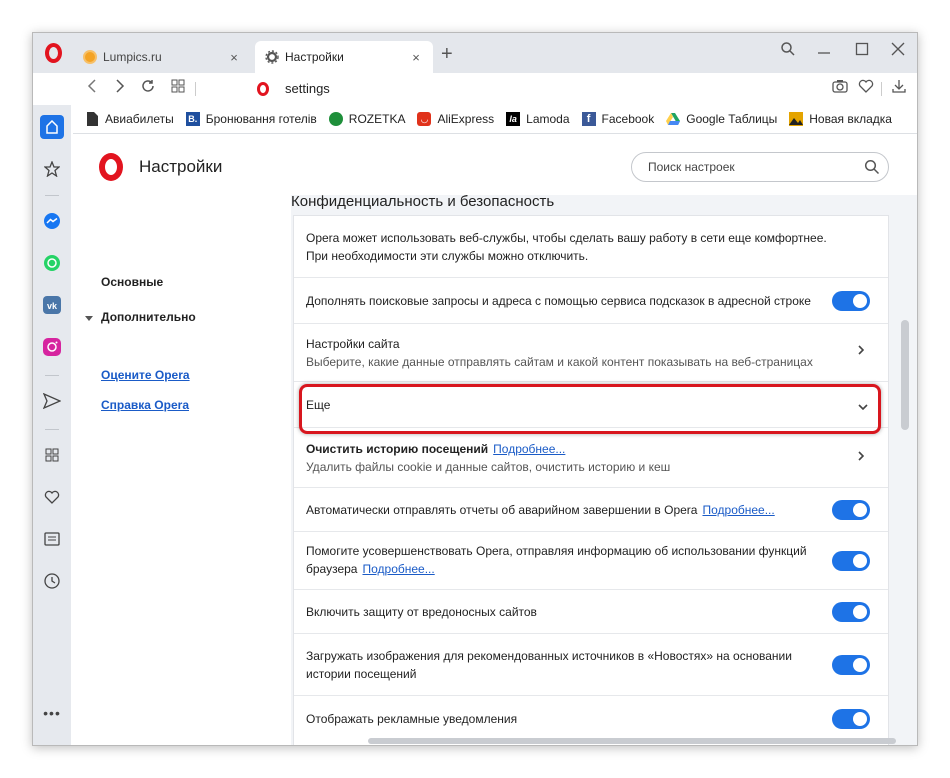  What do you see at coordinates (899, 86) in the screenshot?
I see `download-icon` at bounding box center [899, 86].